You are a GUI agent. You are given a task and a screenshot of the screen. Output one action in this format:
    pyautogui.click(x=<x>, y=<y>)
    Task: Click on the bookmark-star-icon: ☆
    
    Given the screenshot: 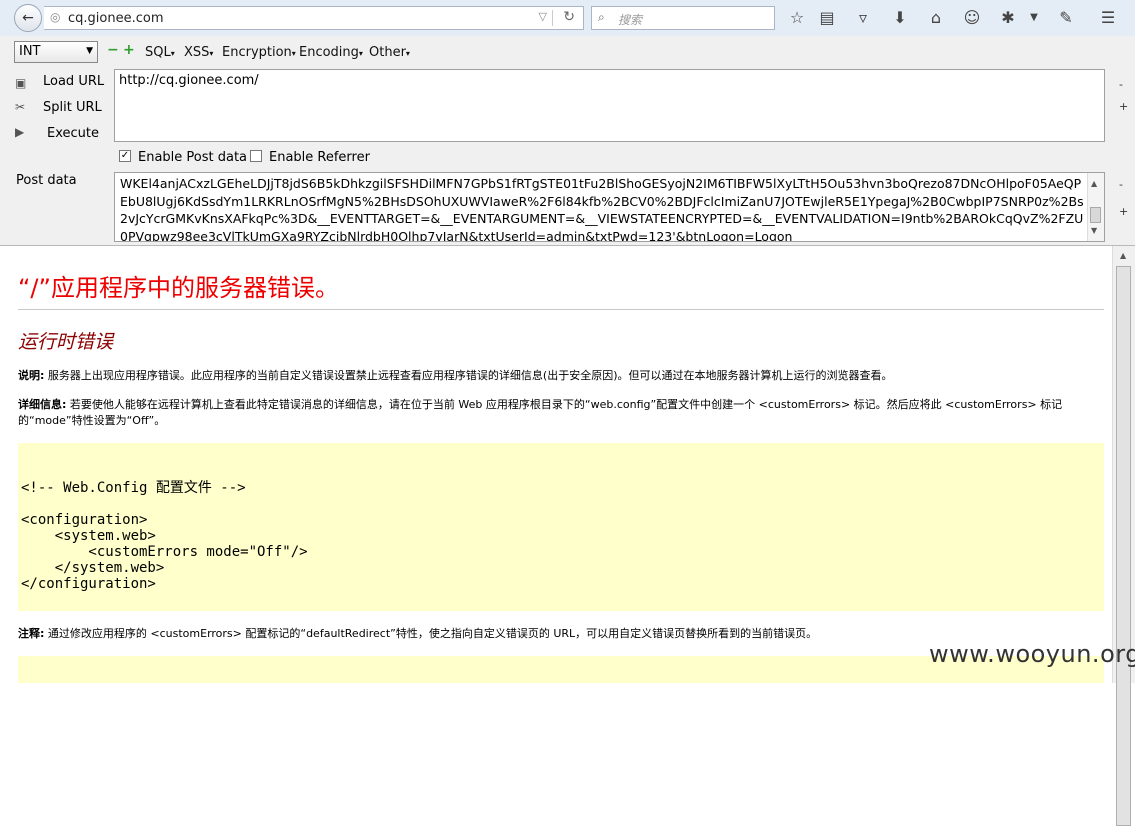 What is the action you would take?
    pyautogui.click(x=797, y=18)
    